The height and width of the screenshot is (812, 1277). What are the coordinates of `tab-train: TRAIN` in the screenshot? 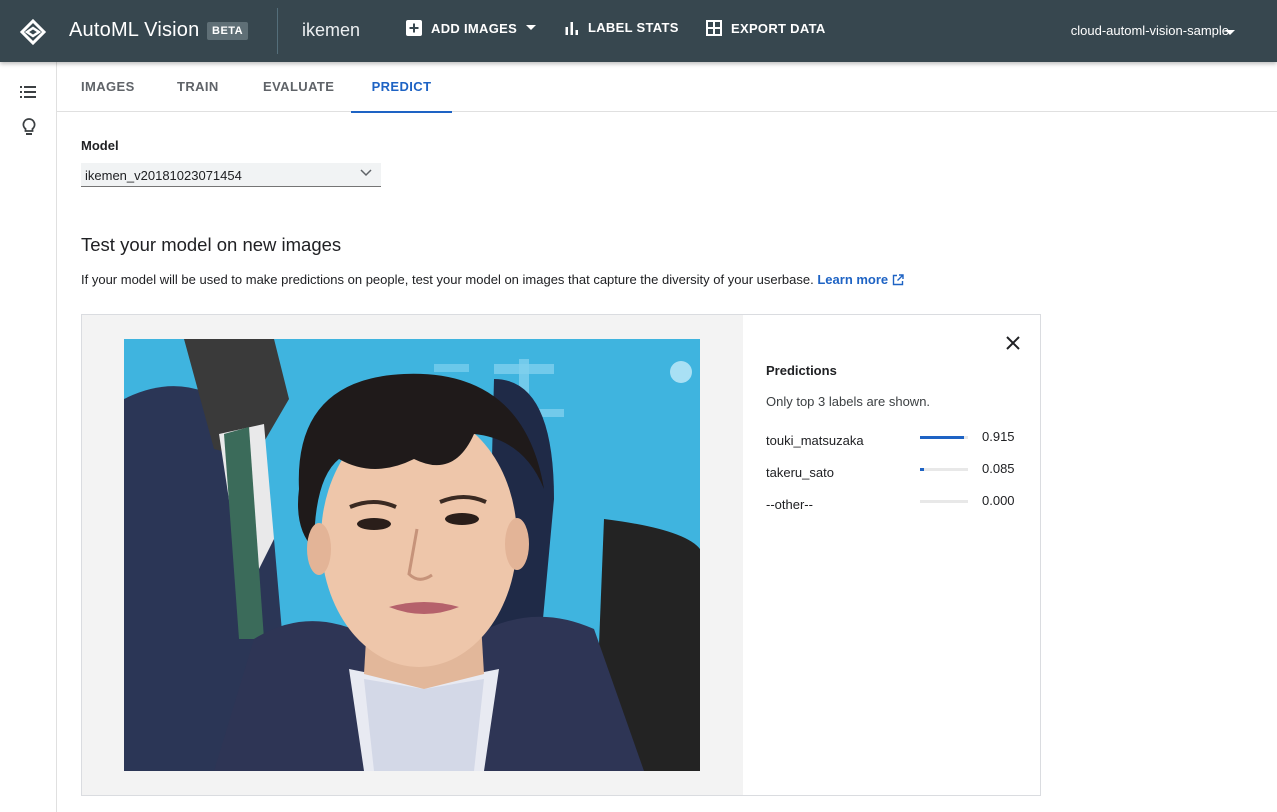 It's located at (197, 87).